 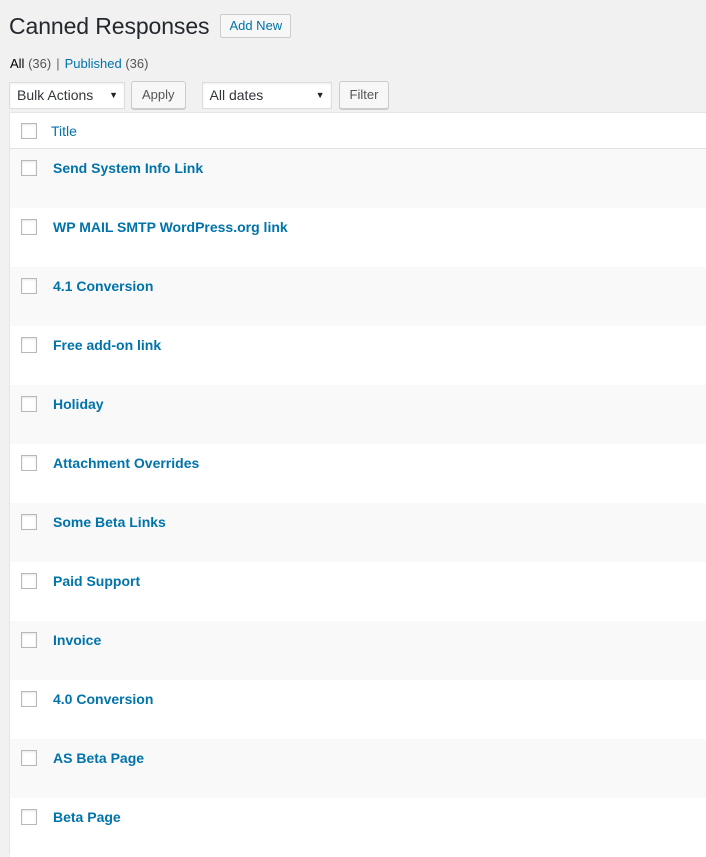 What do you see at coordinates (40, 63) in the screenshot?
I see `view-all-count: (36)` at bounding box center [40, 63].